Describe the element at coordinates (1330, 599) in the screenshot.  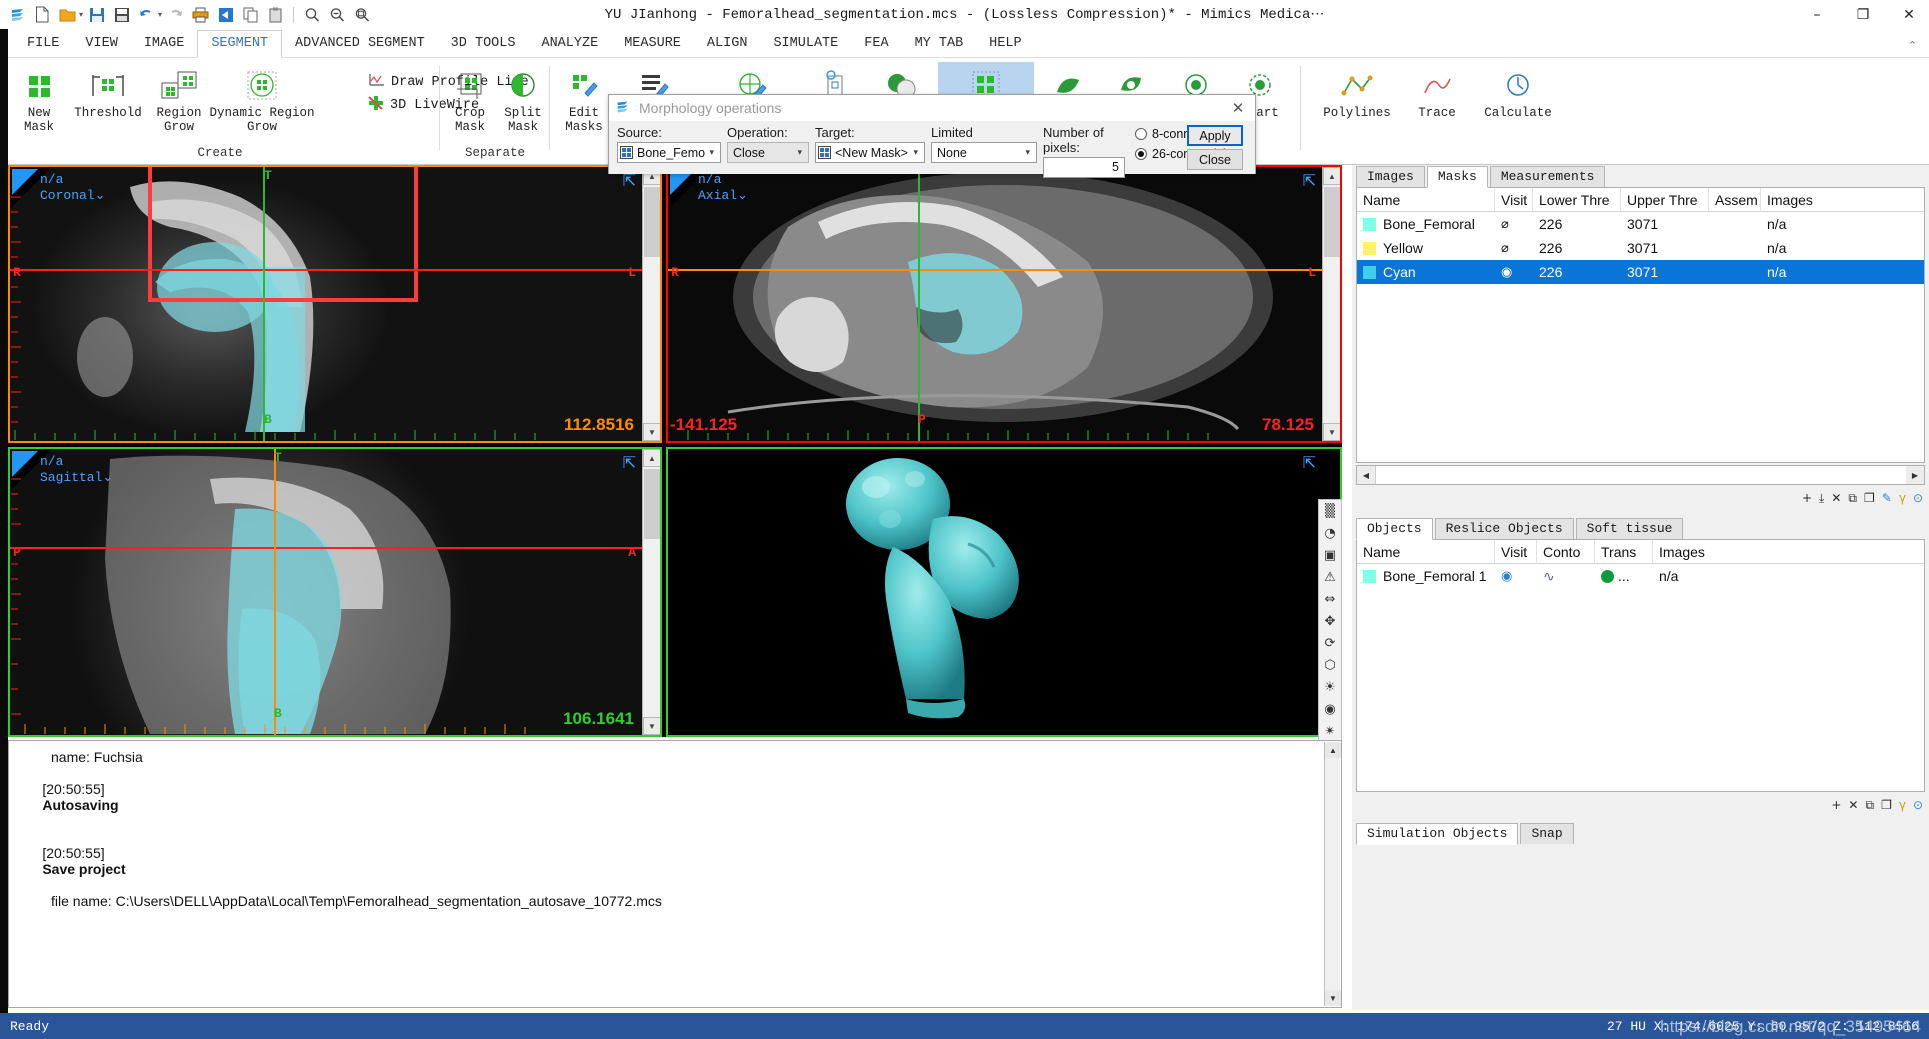
I see `measure-icon: ⇔` at that location.